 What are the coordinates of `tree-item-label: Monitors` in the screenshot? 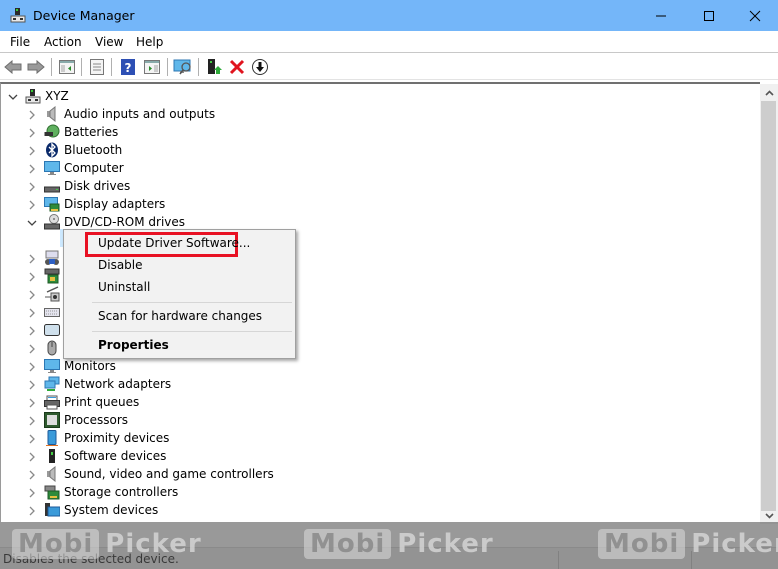 It's located at (90, 366).